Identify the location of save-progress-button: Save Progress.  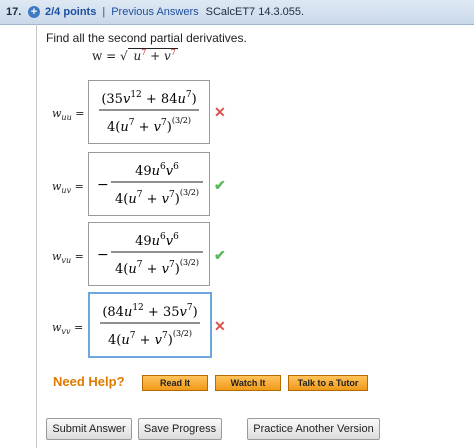
(180, 429).